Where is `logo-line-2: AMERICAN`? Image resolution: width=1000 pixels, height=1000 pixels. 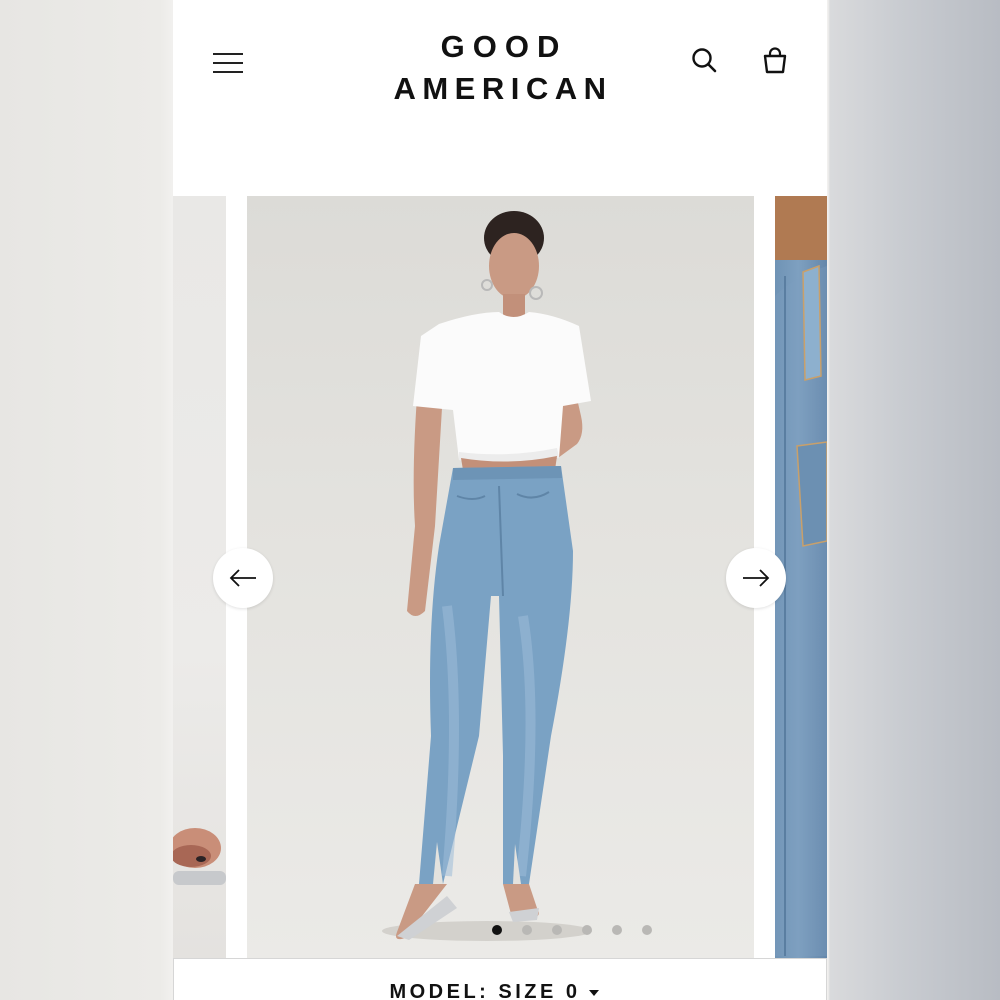 logo-line-2: AMERICAN is located at coordinates (503, 88).